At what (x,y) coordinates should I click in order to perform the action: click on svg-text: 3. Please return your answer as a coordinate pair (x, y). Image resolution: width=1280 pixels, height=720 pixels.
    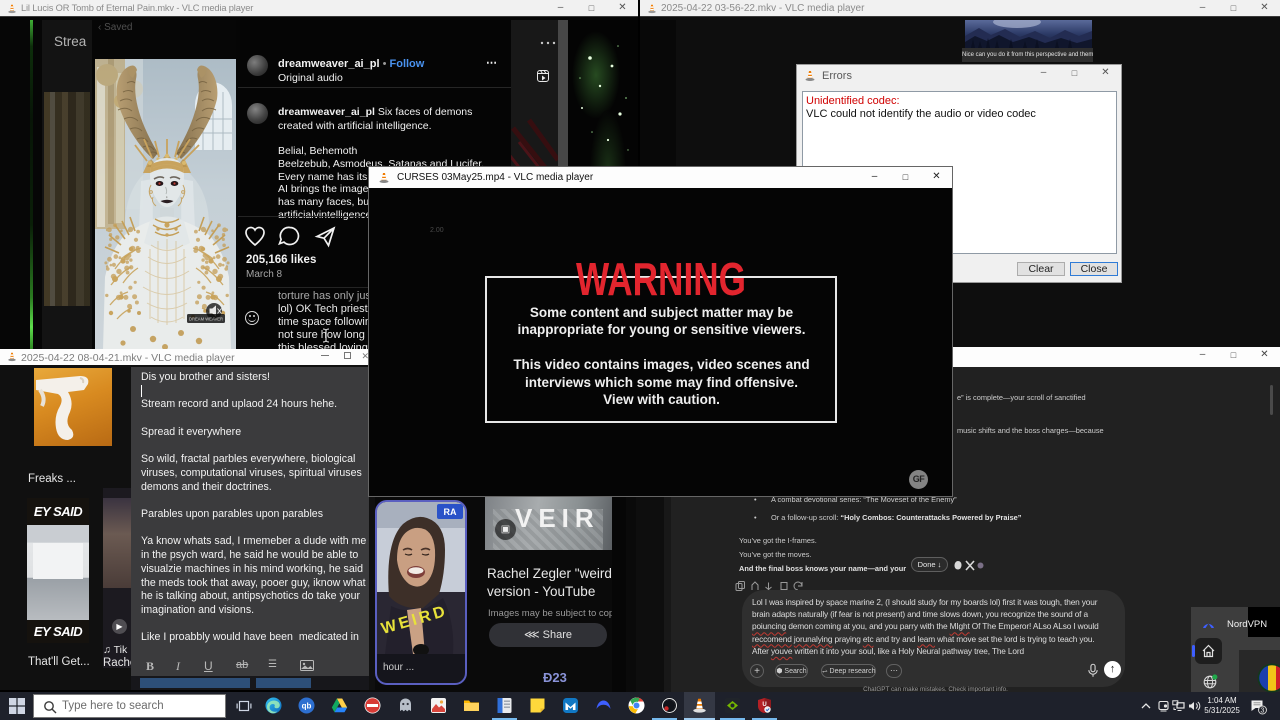
    Looking at the image, I should click on (1263, 711).